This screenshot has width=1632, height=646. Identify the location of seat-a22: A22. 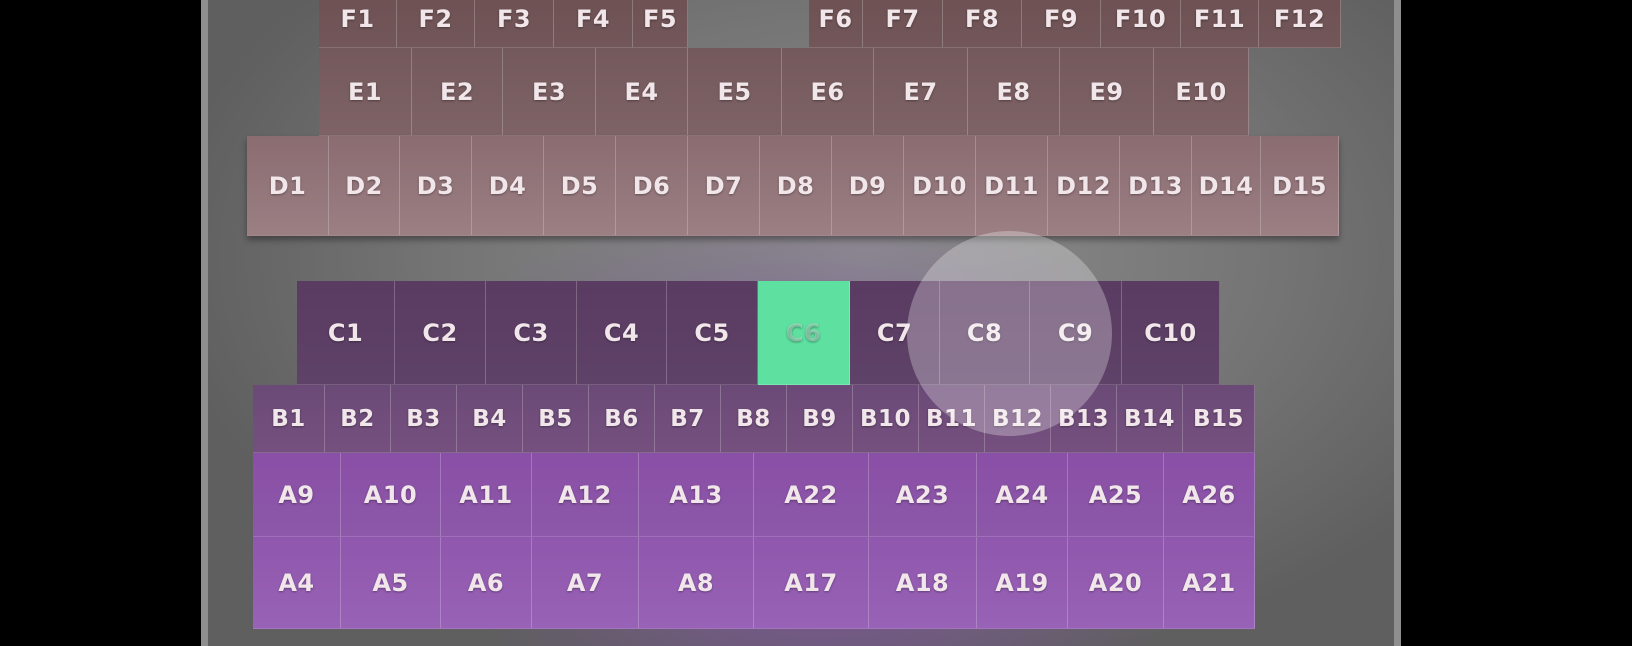
(811, 495).